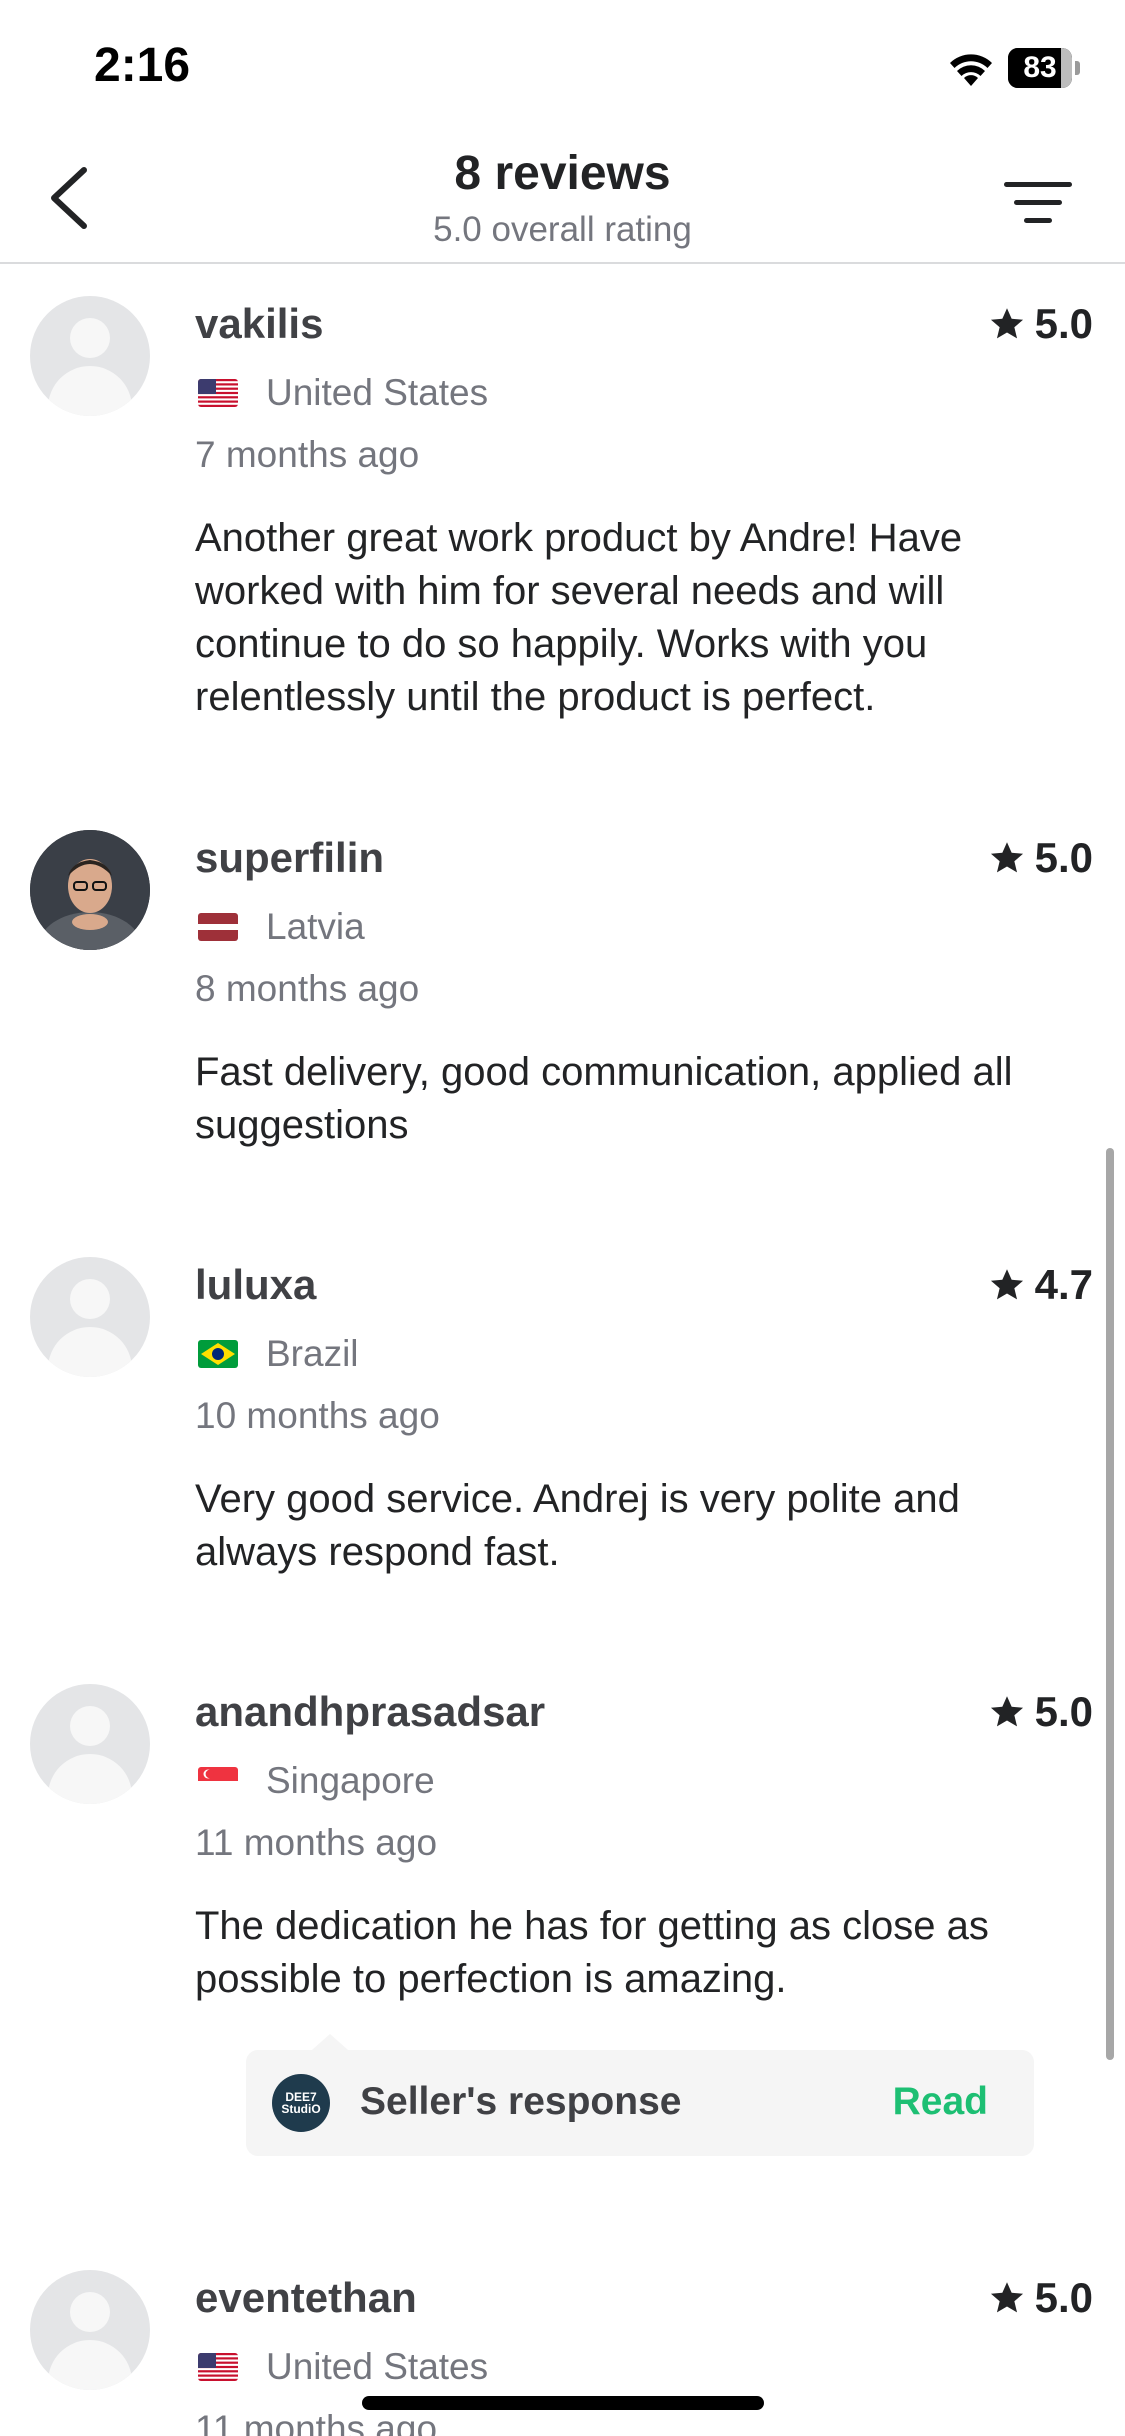 This screenshot has width=1125, height=2436. Describe the element at coordinates (142, 65) in the screenshot. I see `status-time: 2:16` at that location.